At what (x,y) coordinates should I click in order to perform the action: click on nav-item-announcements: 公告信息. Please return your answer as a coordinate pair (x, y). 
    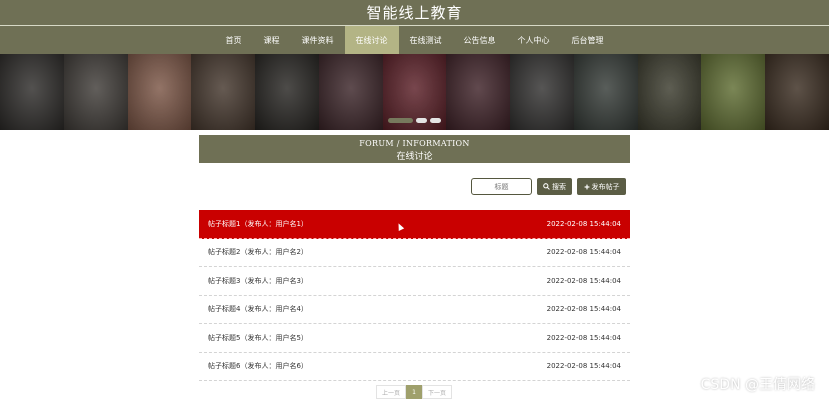
    Looking at the image, I should click on (480, 40).